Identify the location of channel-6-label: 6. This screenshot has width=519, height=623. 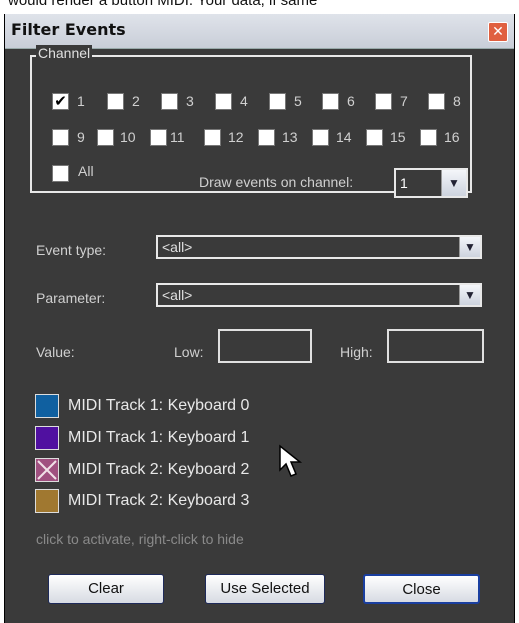
(351, 101).